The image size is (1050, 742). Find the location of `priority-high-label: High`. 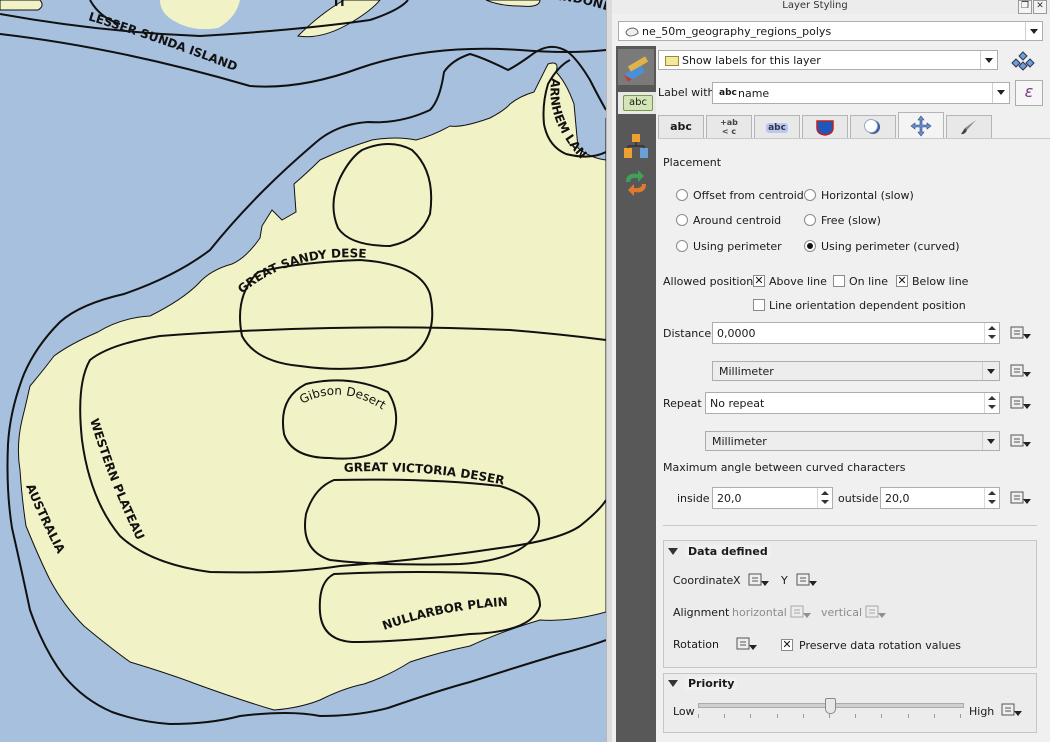

priority-high-label: High is located at coordinates (982, 711).